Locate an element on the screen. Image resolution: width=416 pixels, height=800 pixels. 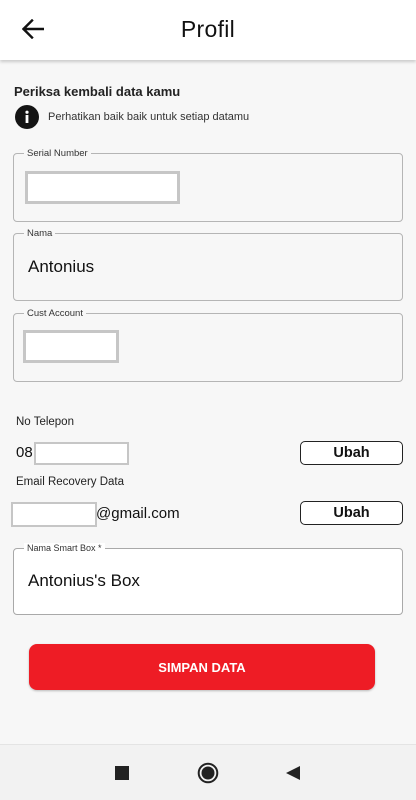
smart-box-name-field: Nama Smart Box * Antonius's Box is located at coordinates (208, 579).